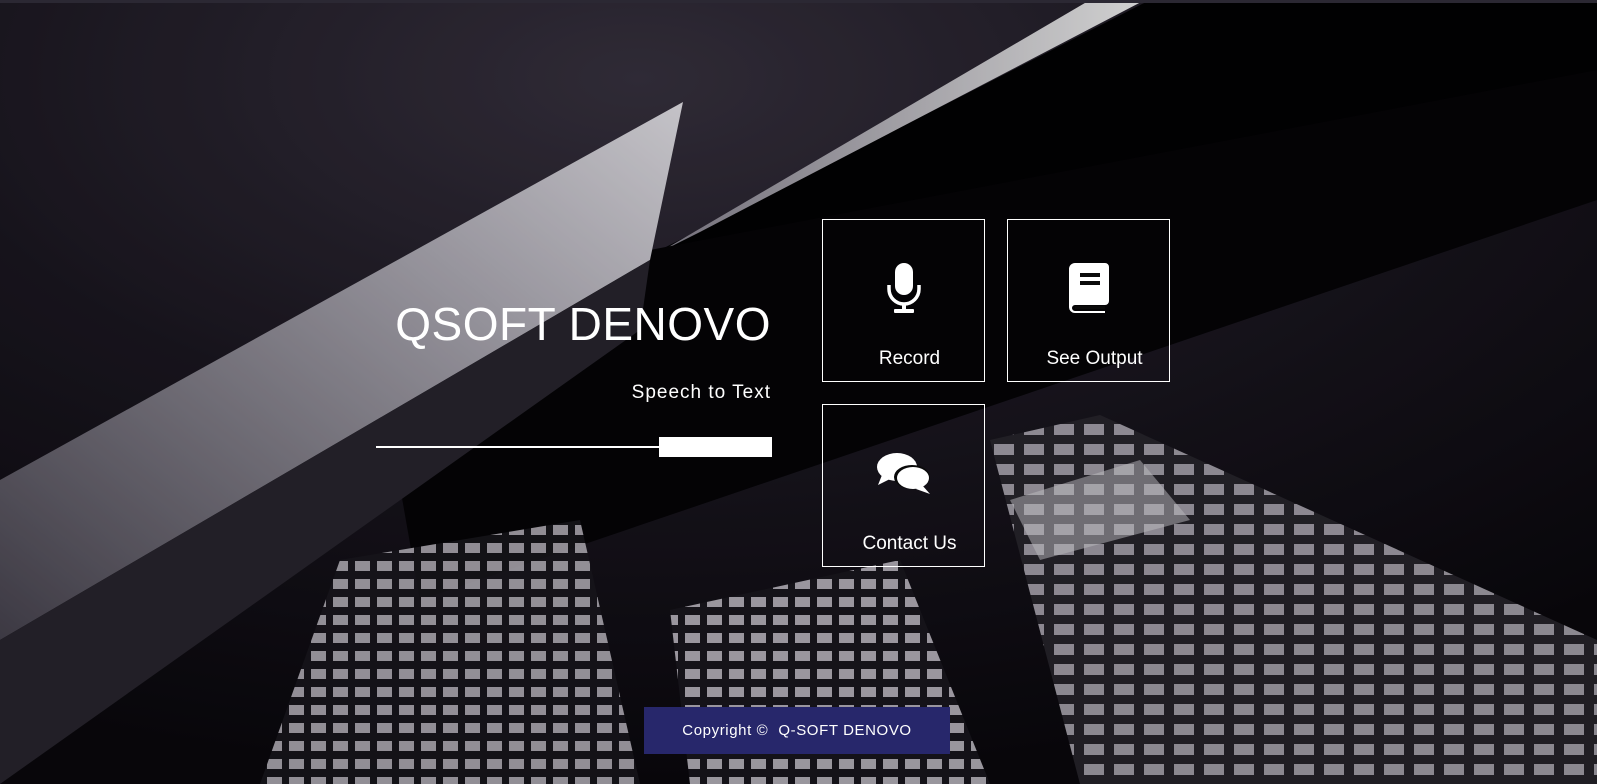  Describe the element at coordinates (798, 1) in the screenshot. I see `top-border` at that location.